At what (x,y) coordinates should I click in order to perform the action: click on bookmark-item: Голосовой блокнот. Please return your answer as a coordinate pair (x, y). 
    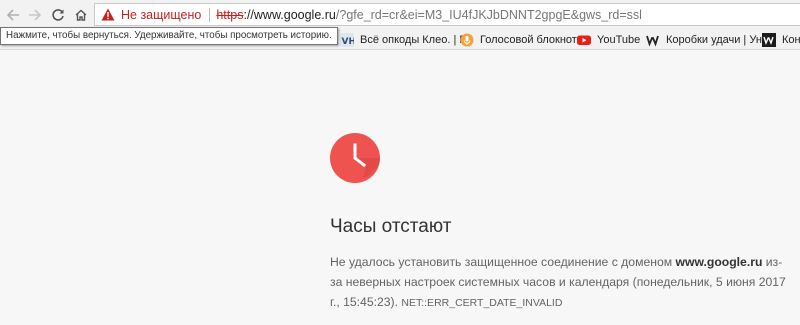
    Looking at the image, I should click on (518, 39).